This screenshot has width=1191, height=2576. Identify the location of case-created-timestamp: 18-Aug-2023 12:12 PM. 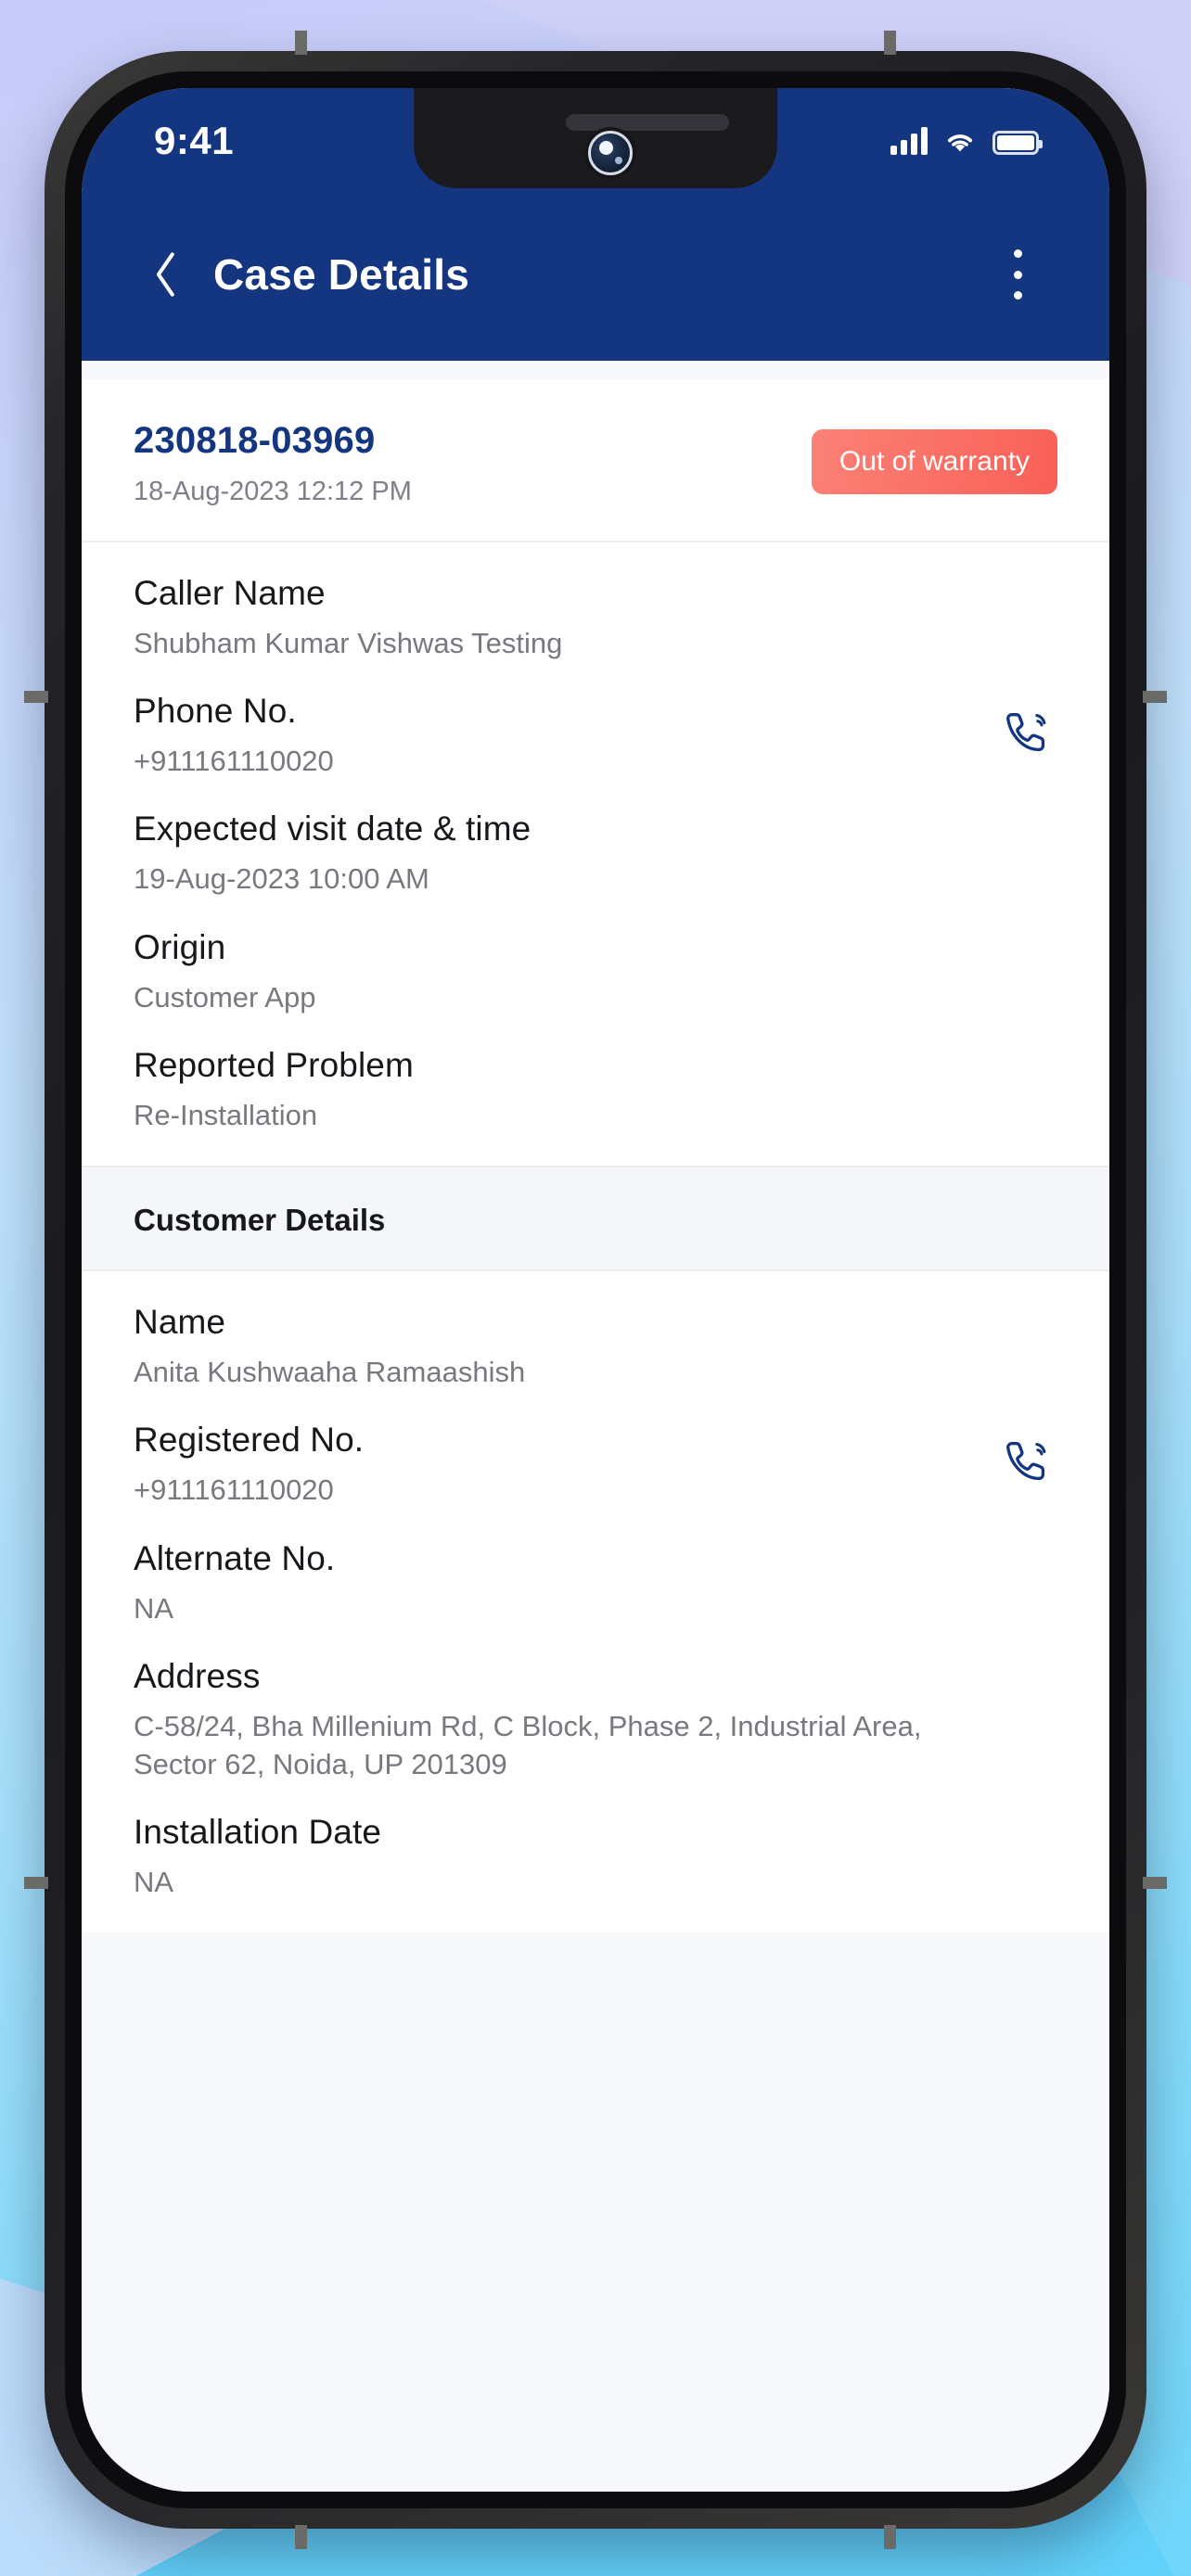
(273, 492).